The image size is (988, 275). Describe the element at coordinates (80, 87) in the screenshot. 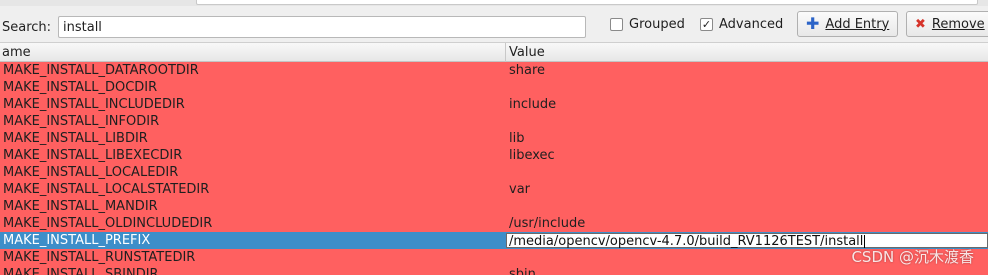

I see `entry-name: MAKE_INSTALL_DOCDIR` at that location.